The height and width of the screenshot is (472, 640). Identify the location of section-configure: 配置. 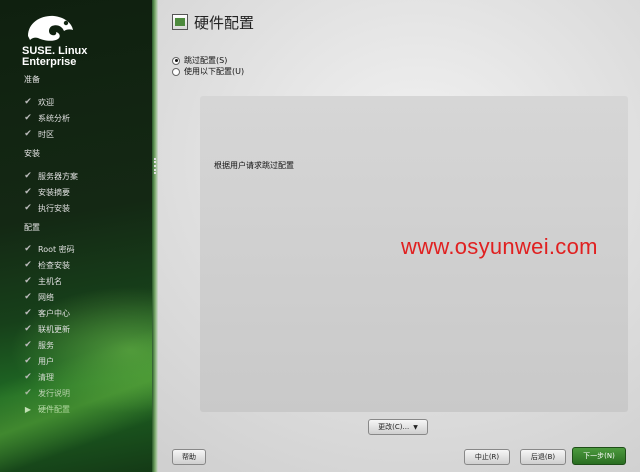
(32, 227).